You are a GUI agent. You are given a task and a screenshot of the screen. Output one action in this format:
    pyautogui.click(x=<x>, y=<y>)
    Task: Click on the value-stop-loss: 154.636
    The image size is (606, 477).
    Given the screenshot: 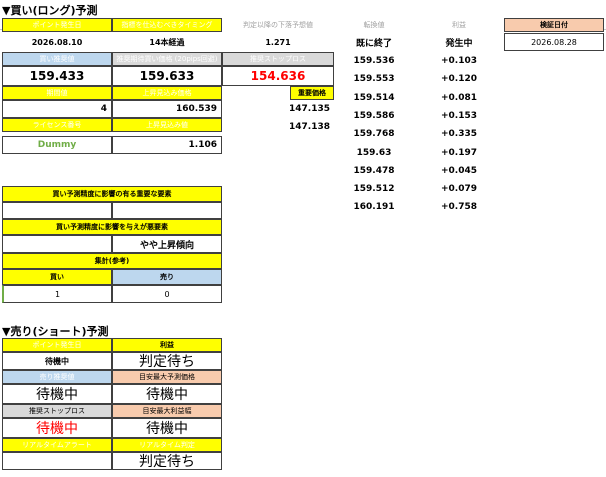 What is the action you would take?
    pyautogui.click(x=278, y=76)
    